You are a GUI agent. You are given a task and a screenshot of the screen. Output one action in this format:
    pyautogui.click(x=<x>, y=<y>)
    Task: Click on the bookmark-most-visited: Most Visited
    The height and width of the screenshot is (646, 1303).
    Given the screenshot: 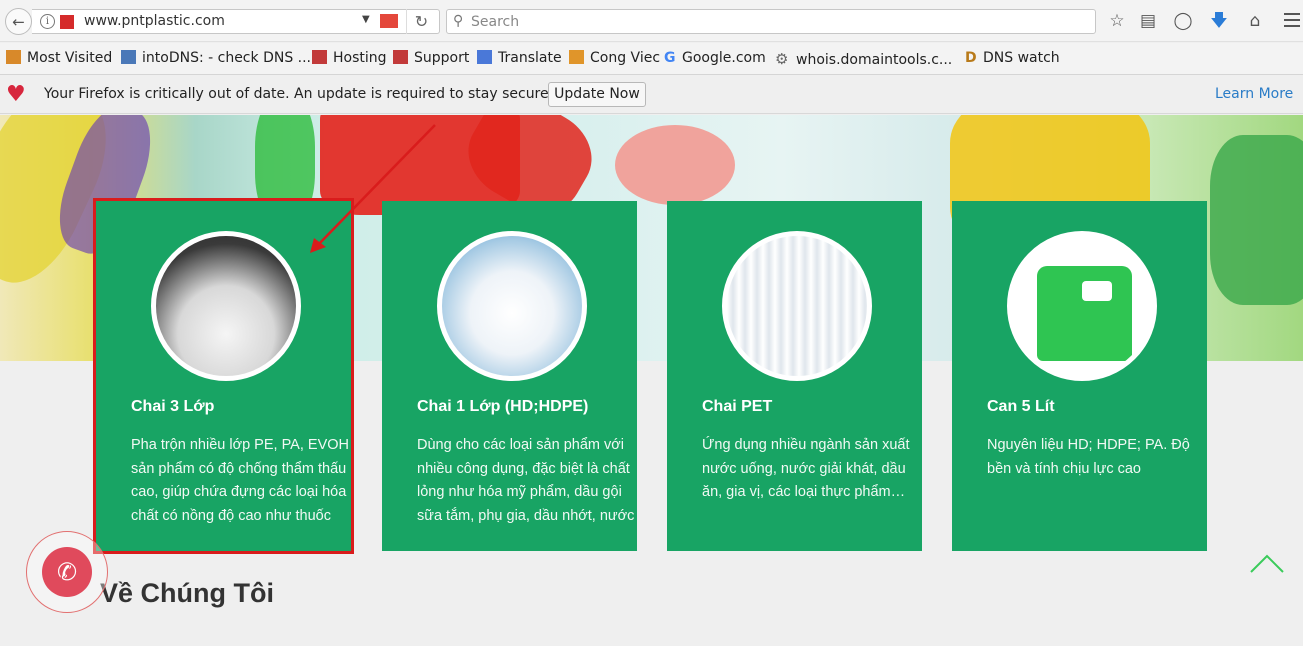 What is the action you would take?
    pyautogui.click(x=59, y=59)
    